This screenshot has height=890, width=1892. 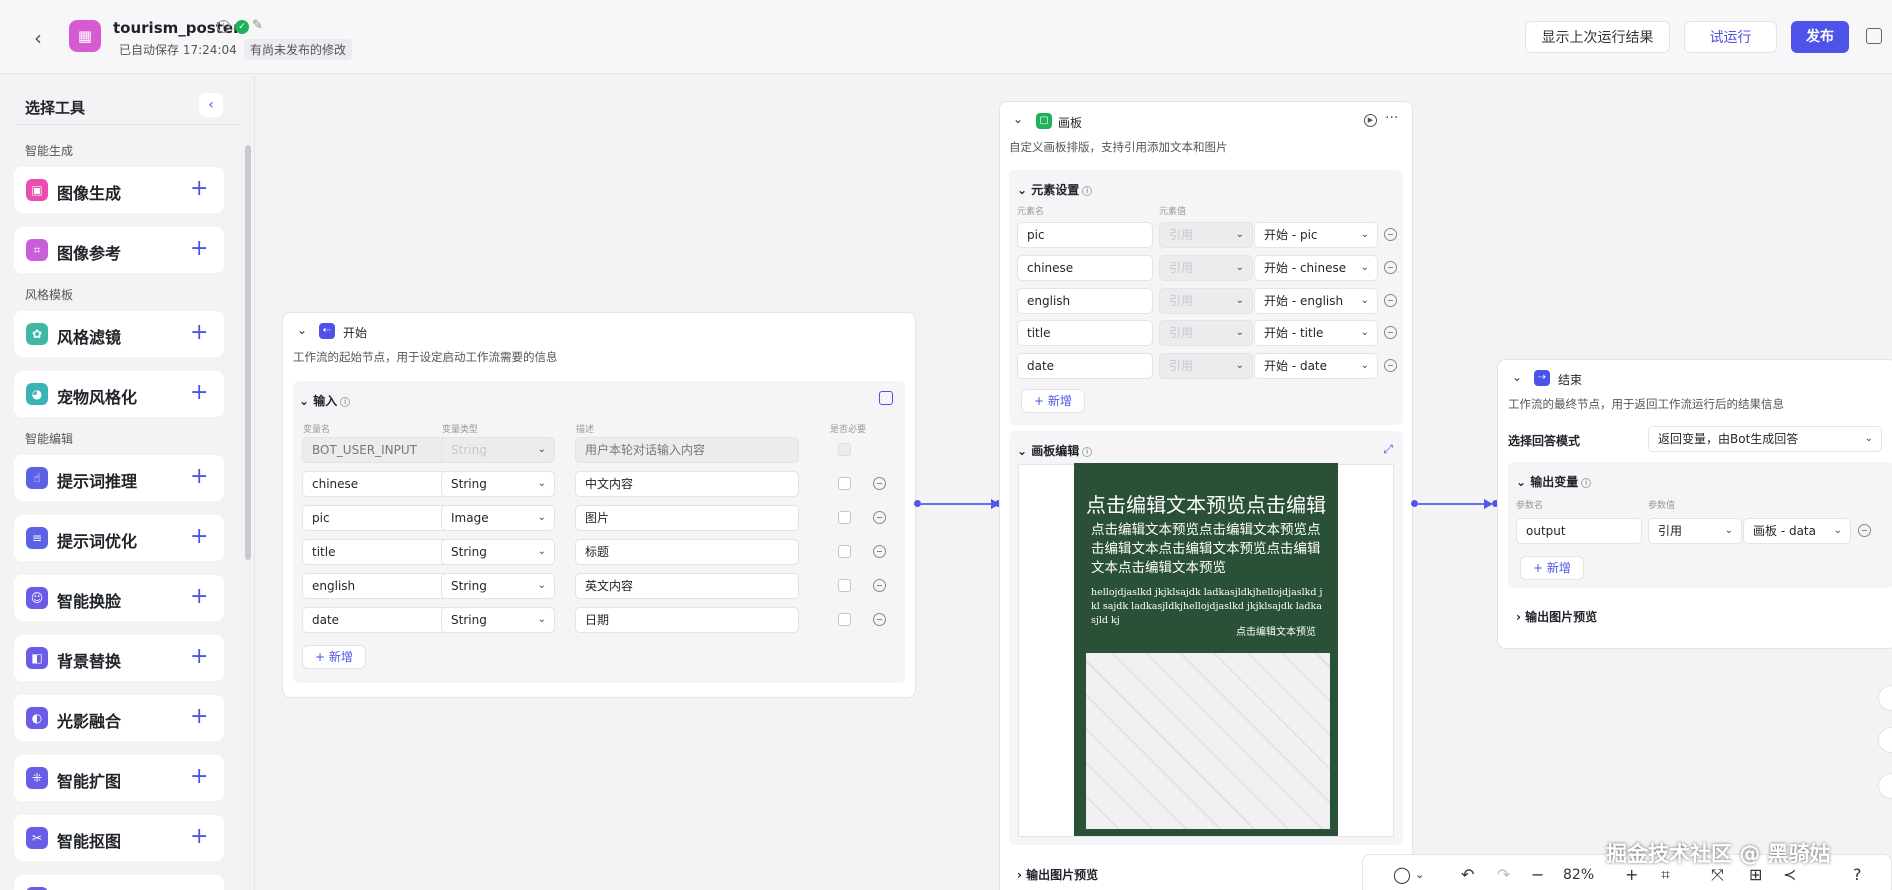 I want to click on element-name-input: date, so click(x=1085, y=366).